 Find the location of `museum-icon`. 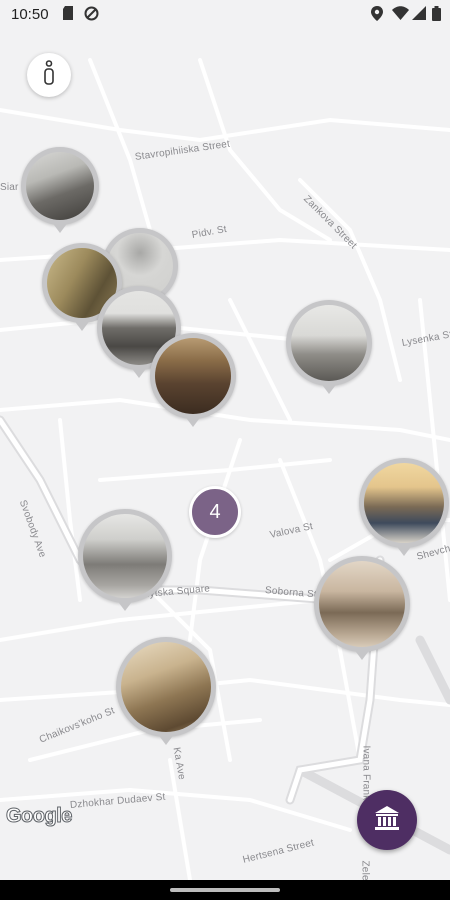

museum-icon is located at coordinates (387, 820).